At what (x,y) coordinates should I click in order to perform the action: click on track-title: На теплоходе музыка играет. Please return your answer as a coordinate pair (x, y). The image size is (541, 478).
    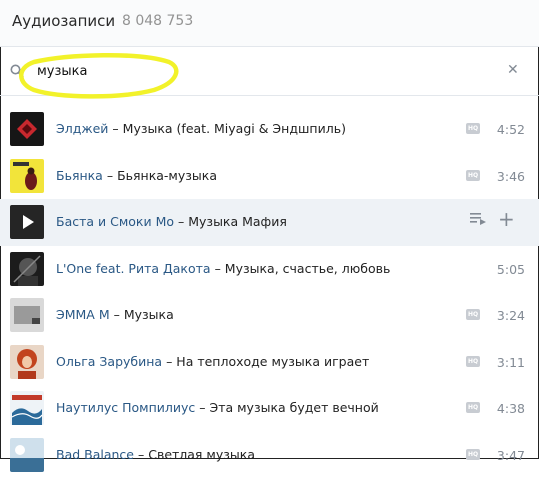
    Looking at the image, I should click on (272, 361).